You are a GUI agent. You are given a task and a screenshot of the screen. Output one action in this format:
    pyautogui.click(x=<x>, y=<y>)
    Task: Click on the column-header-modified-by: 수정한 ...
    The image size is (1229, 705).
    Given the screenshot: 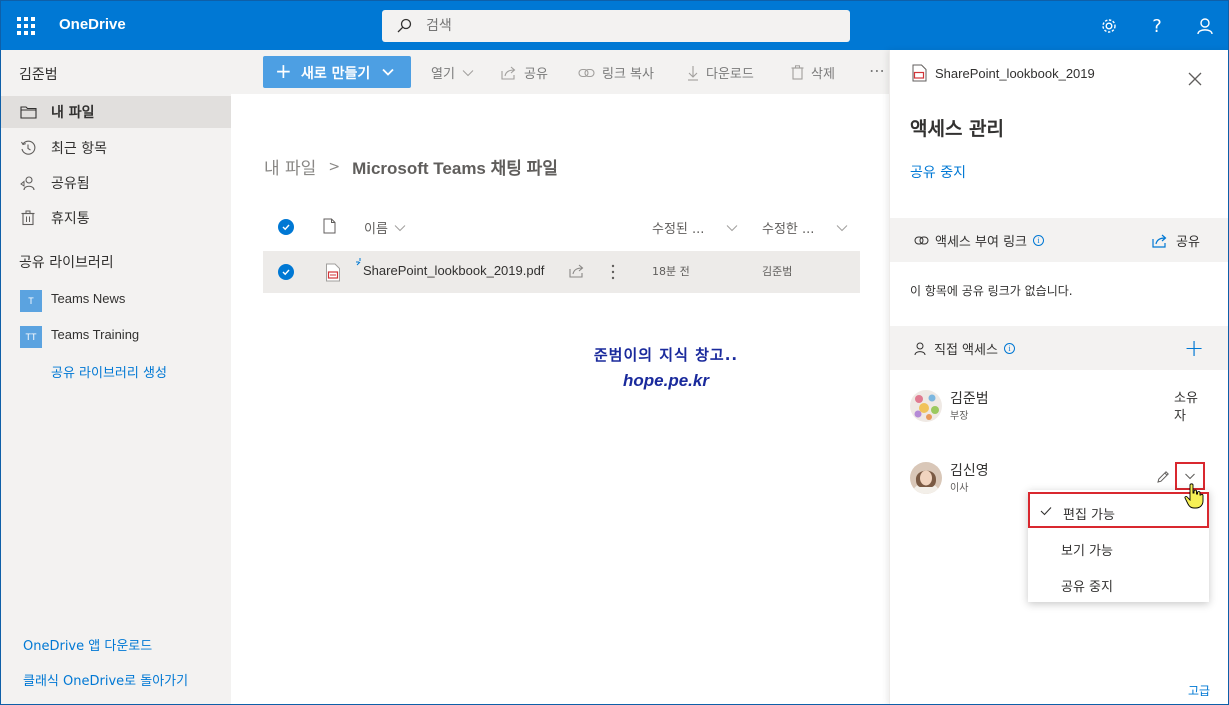 What is the action you would take?
    pyautogui.click(x=805, y=227)
    